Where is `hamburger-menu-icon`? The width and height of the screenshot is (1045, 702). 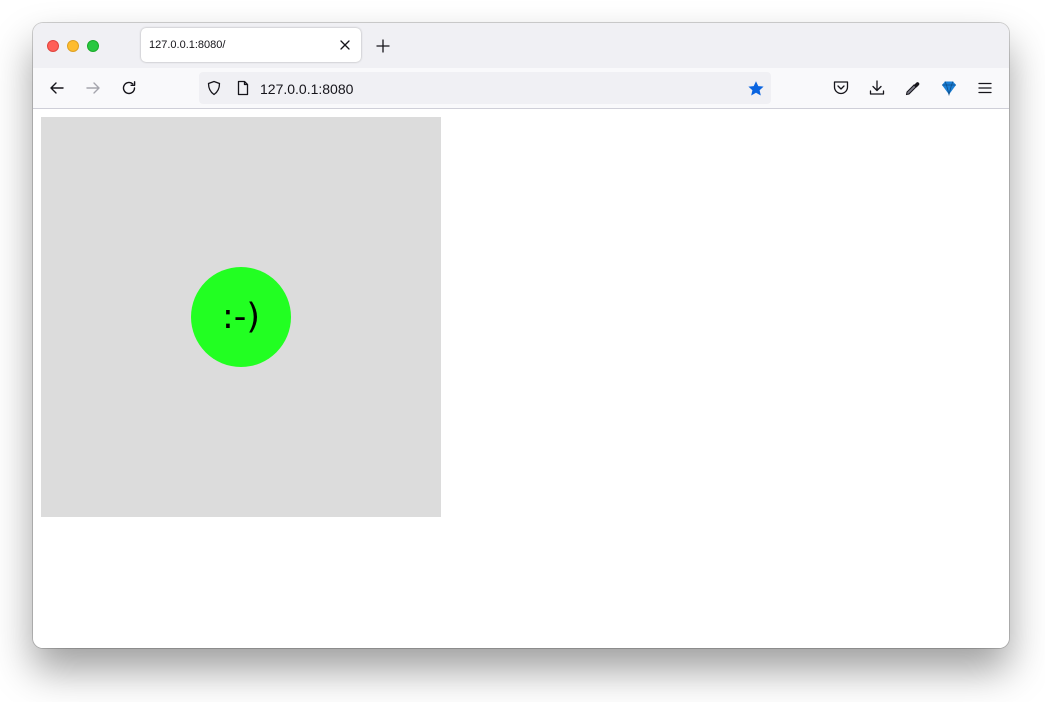 hamburger-menu-icon is located at coordinates (985, 88).